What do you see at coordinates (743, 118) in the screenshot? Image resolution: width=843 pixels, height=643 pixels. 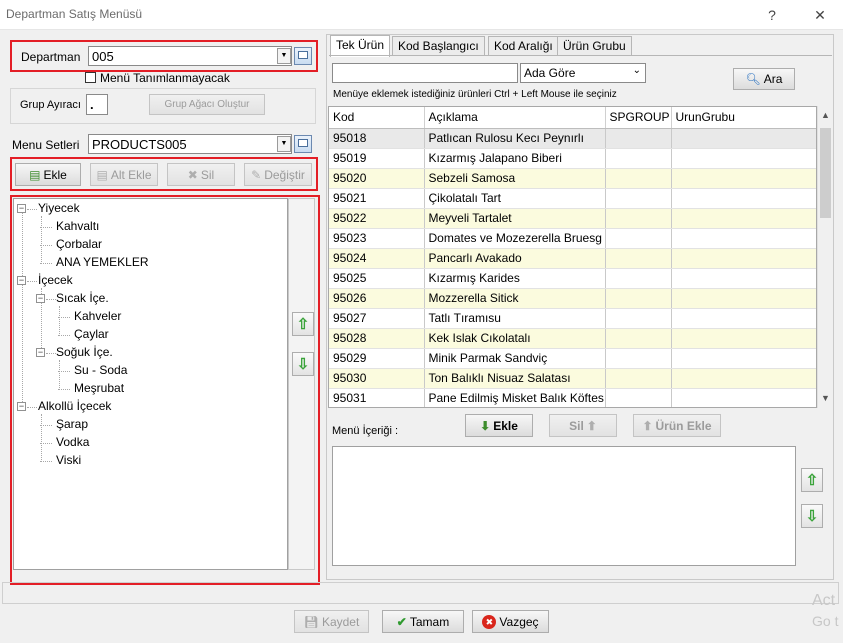 I see `column-header-urungrubu: UrunGrubu` at bounding box center [743, 118].